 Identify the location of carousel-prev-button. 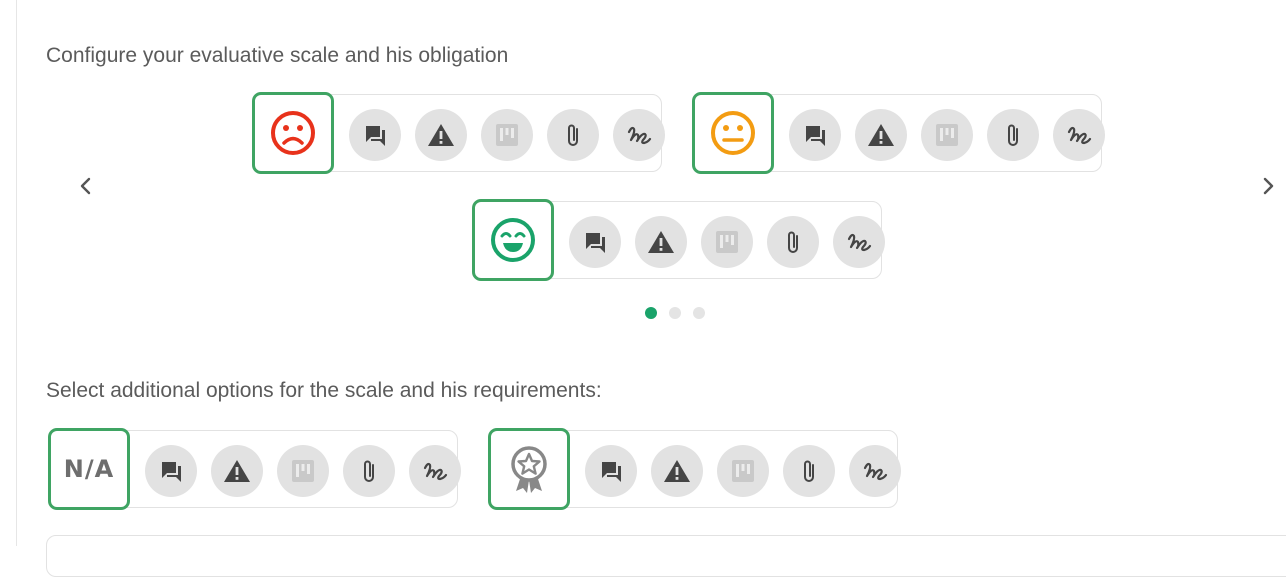
(86, 186).